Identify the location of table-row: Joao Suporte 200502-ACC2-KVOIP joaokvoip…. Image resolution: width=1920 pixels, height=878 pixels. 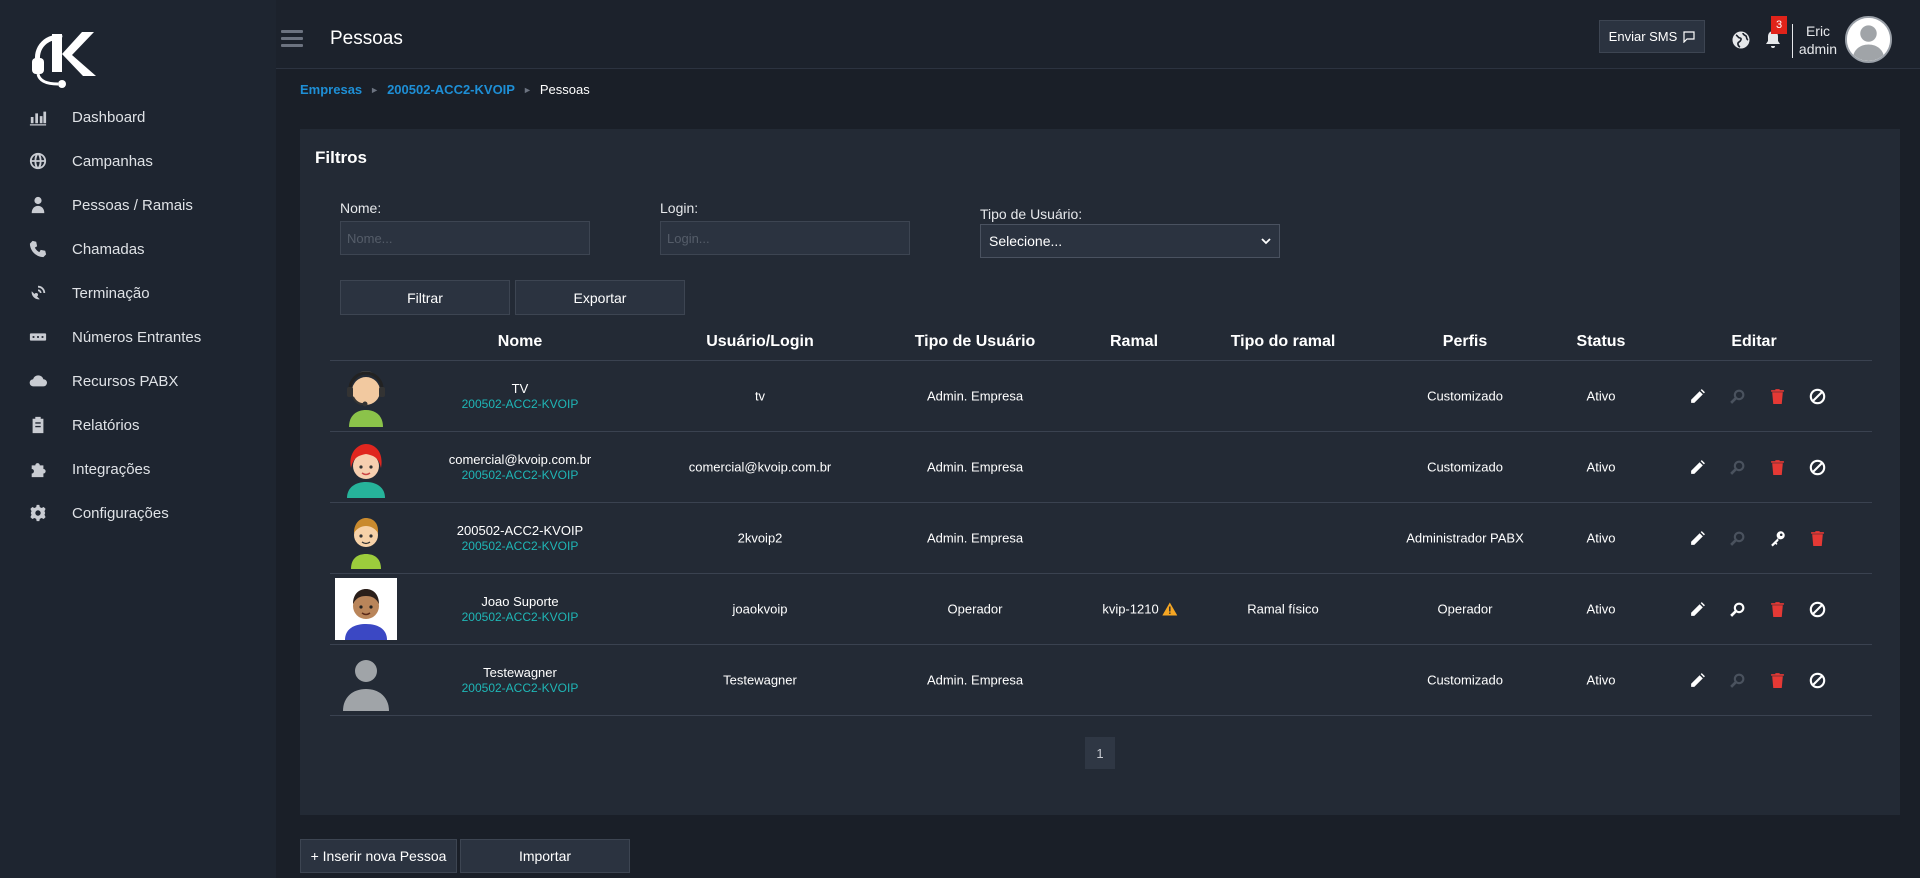
(1101, 609).